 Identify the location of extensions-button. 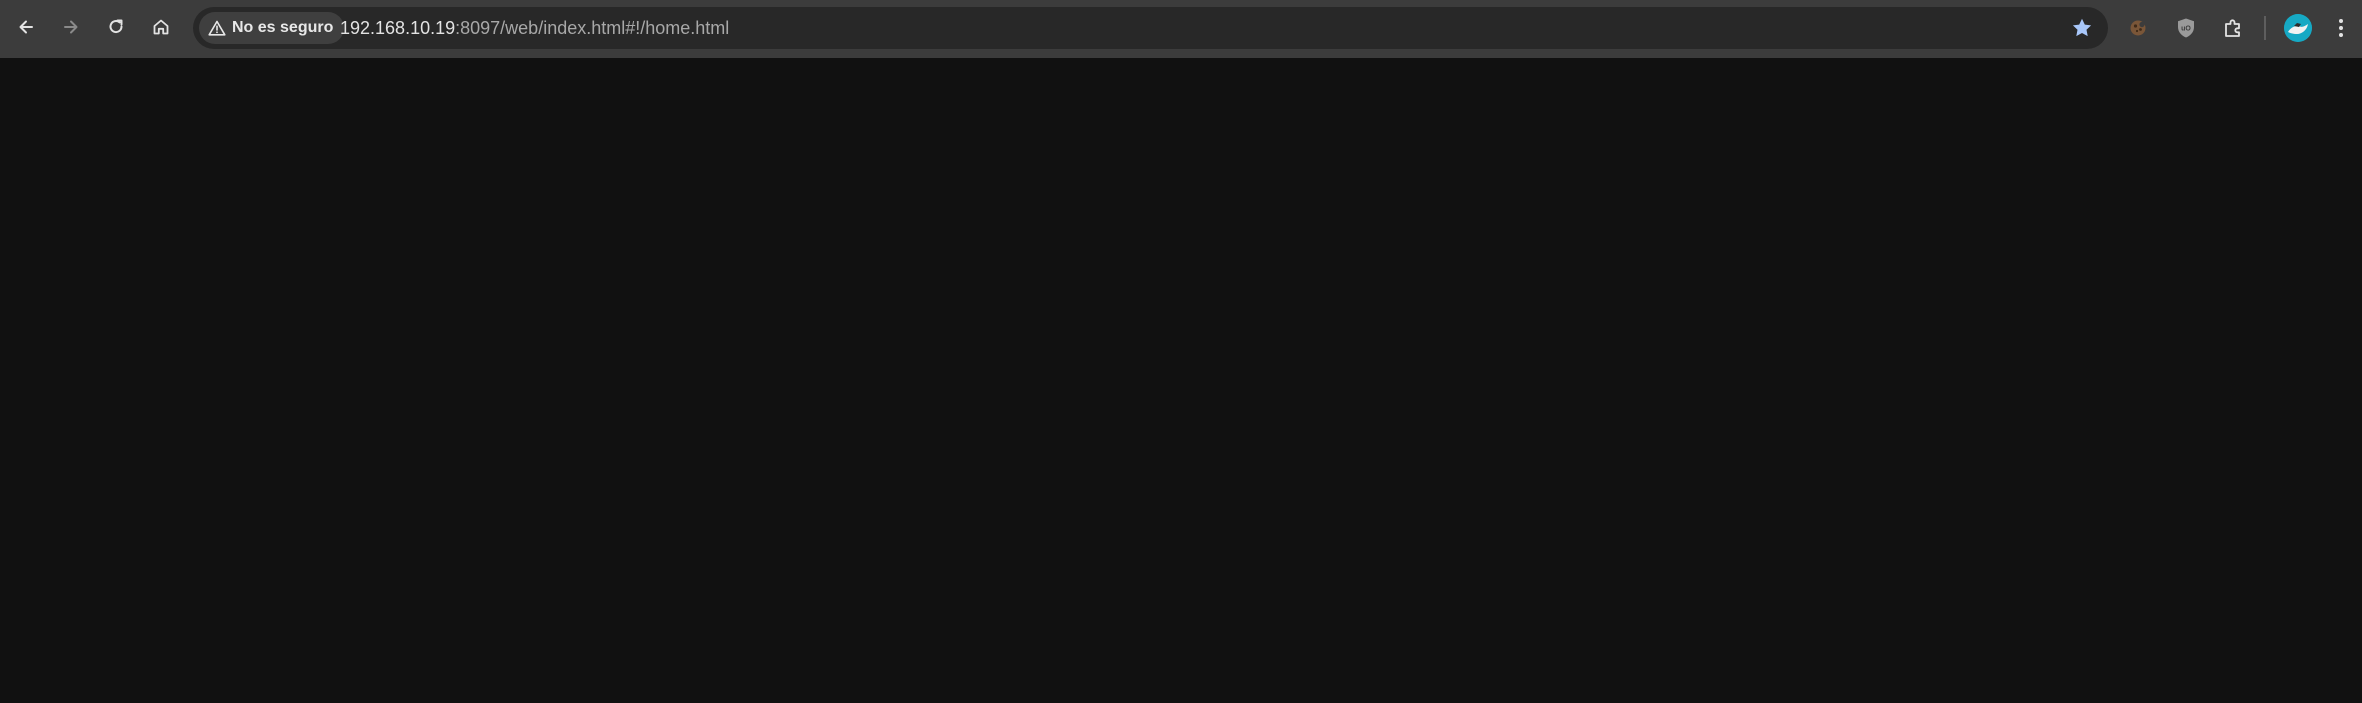
(2233, 28).